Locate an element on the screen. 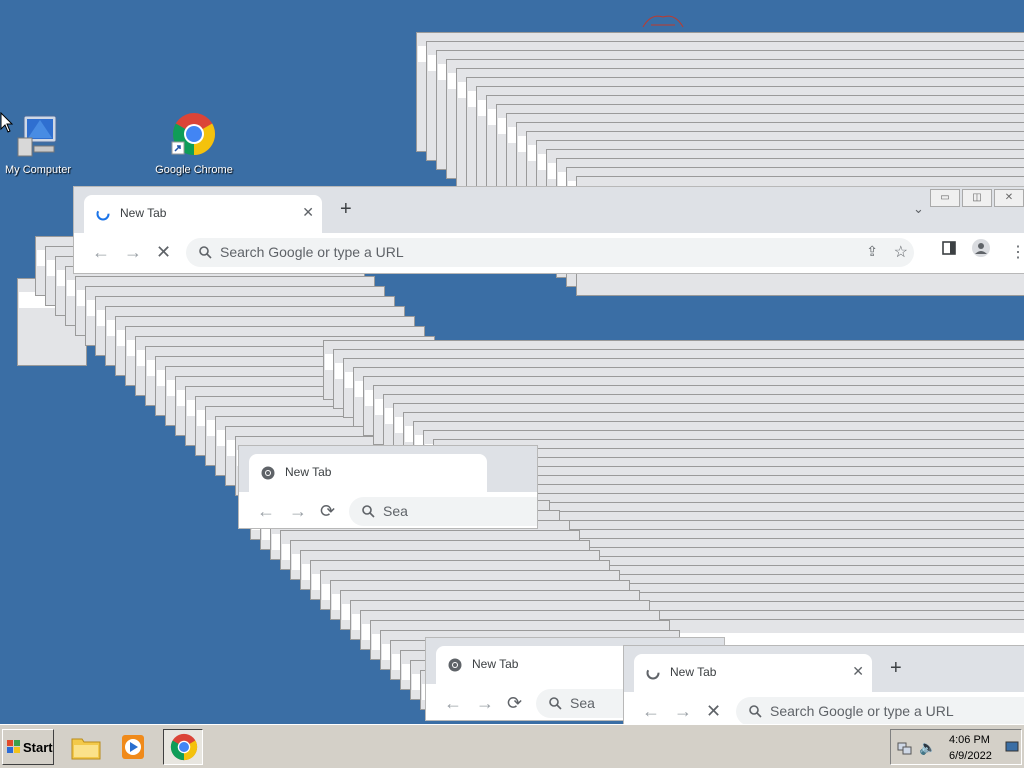 Image resolution: width=1024 pixels, height=768 pixels. toolbar: ← → ✕ Search Google or type a URL is located at coordinates (824, 708).